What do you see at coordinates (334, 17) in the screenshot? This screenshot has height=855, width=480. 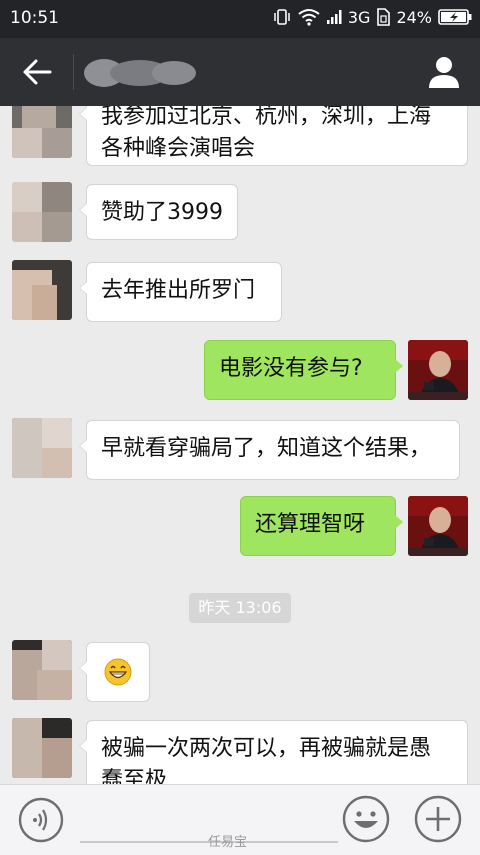 I see `signal-icon` at bounding box center [334, 17].